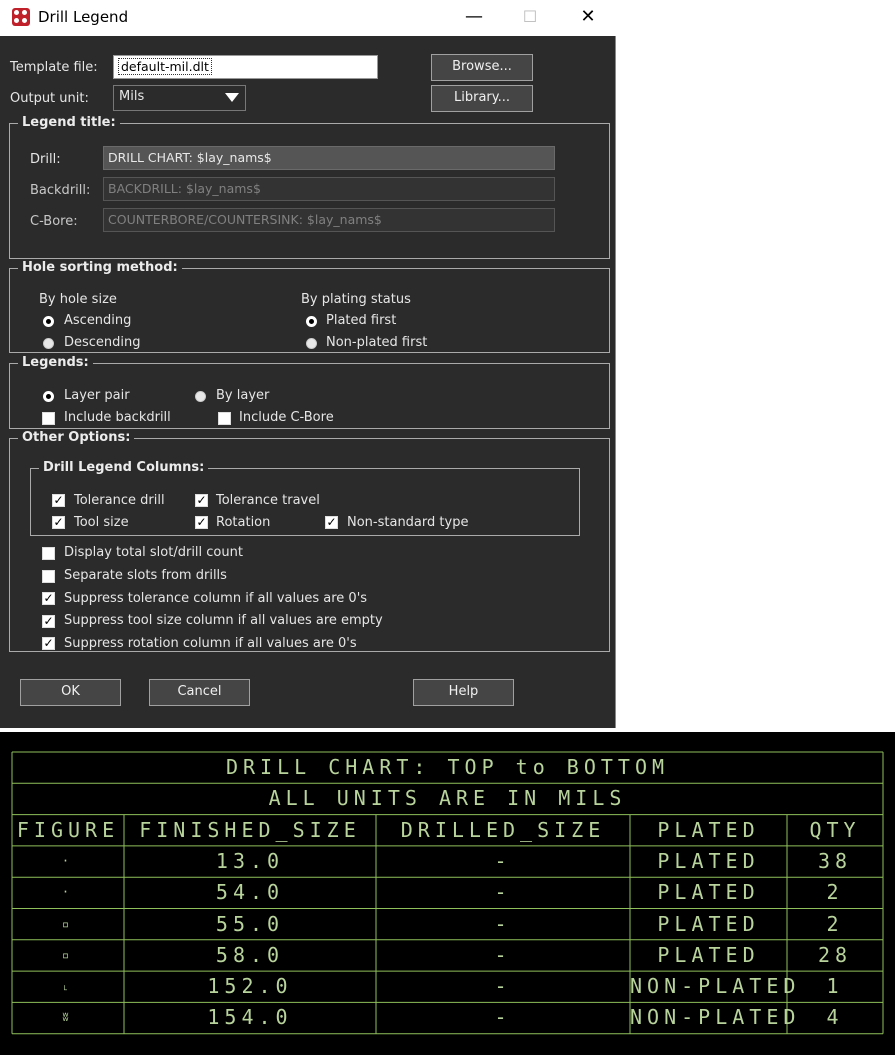 The width and height of the screenshot is (895, 1055). I want to click on cbore-title-label: C-Bore:, so click(54, 221).